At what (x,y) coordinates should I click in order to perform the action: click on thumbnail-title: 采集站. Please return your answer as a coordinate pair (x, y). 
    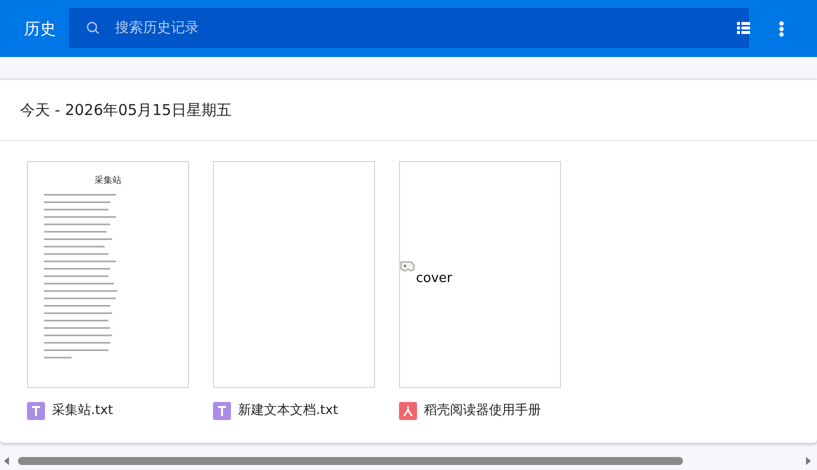
    Looking at the image, I should click on (108, 180).